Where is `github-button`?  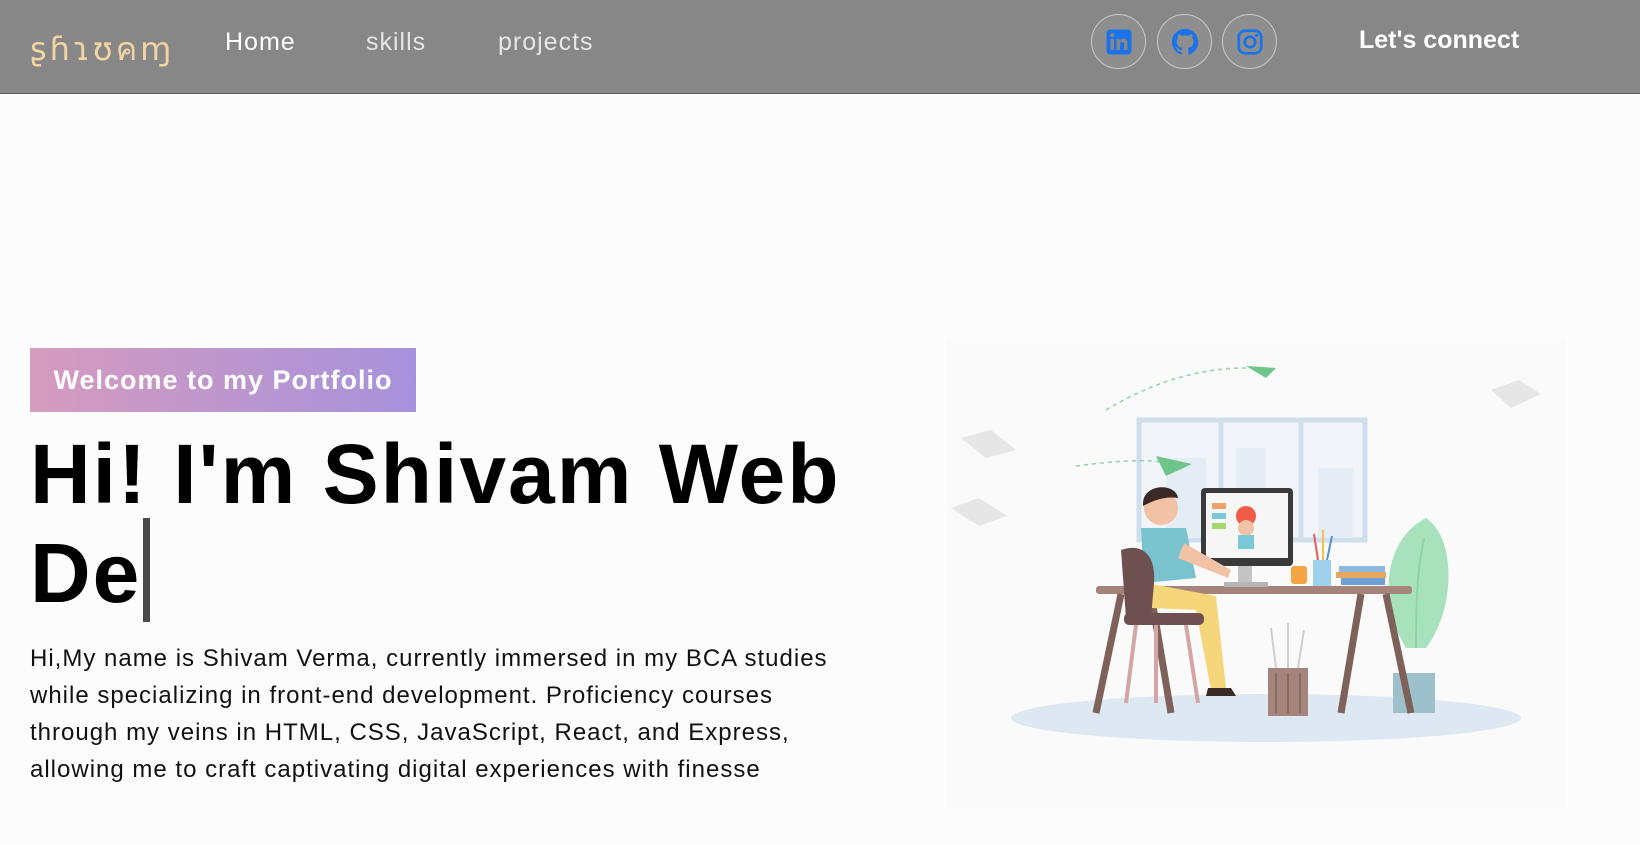
github-button is located at coordinates (1184, 41).